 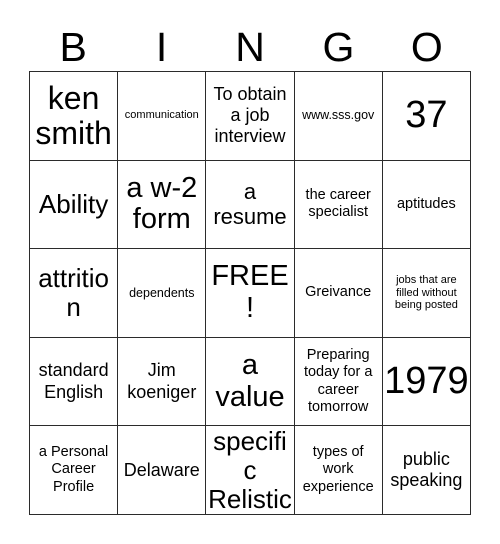 I want to click on bingo-cell: a Personal Career Profile, so click(x=74, y=470).